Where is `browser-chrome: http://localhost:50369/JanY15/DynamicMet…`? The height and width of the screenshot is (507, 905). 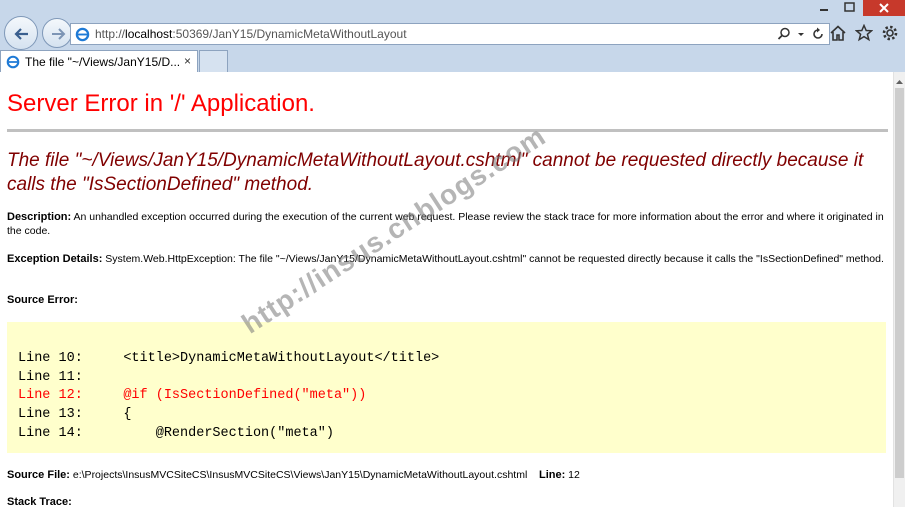 browser-chrome: http://localhost:50369/JanY15/DynamicMet… is located at coordinates (452, 36).